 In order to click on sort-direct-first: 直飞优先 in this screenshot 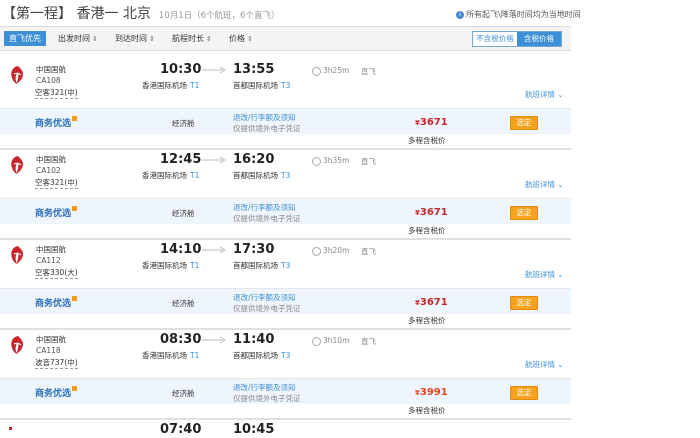, I will do `click(25, 38)`.